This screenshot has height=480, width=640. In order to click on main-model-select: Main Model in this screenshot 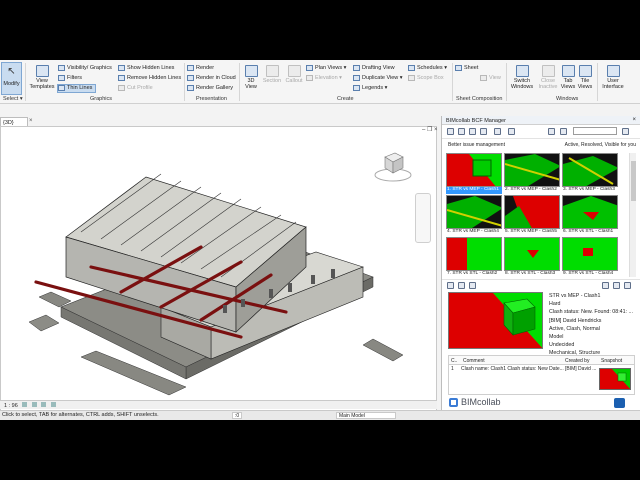, I will do `click(366, 415)`.